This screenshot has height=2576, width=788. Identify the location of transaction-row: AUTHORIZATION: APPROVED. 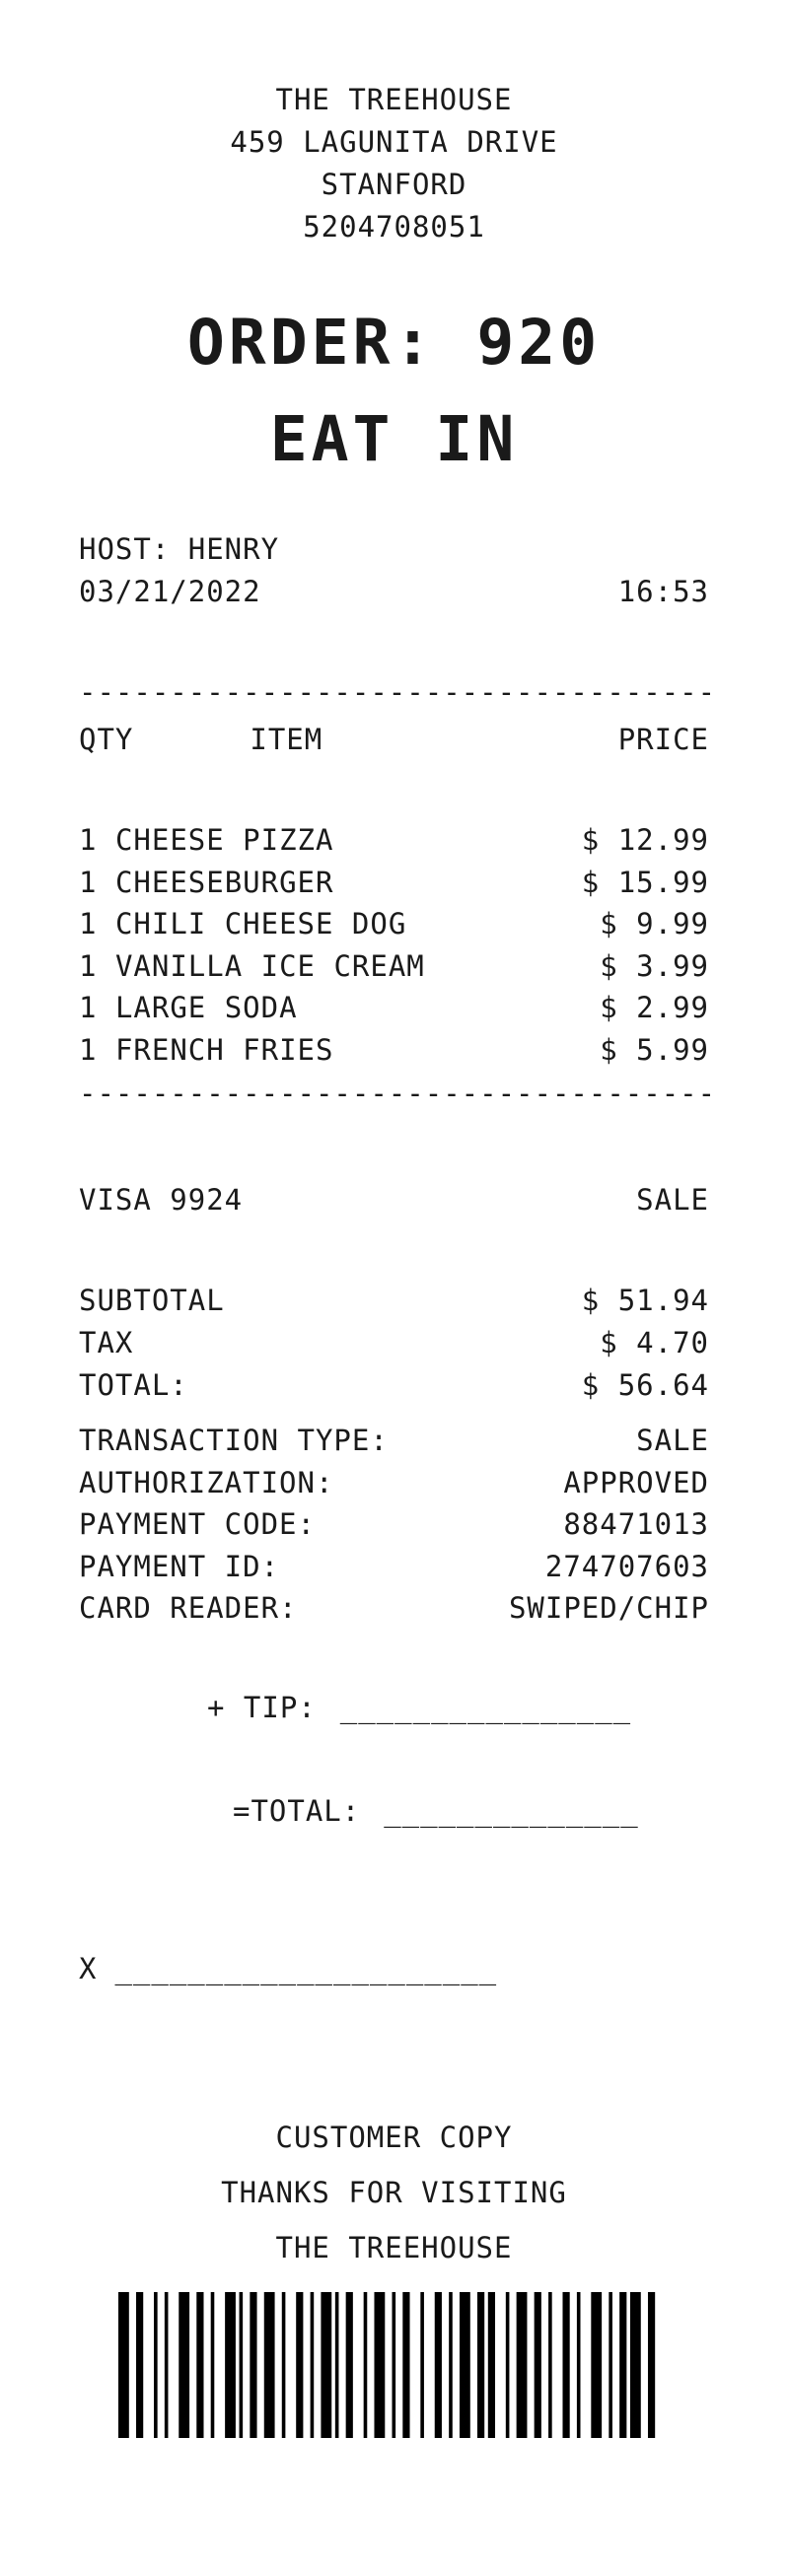
(394, 1487).